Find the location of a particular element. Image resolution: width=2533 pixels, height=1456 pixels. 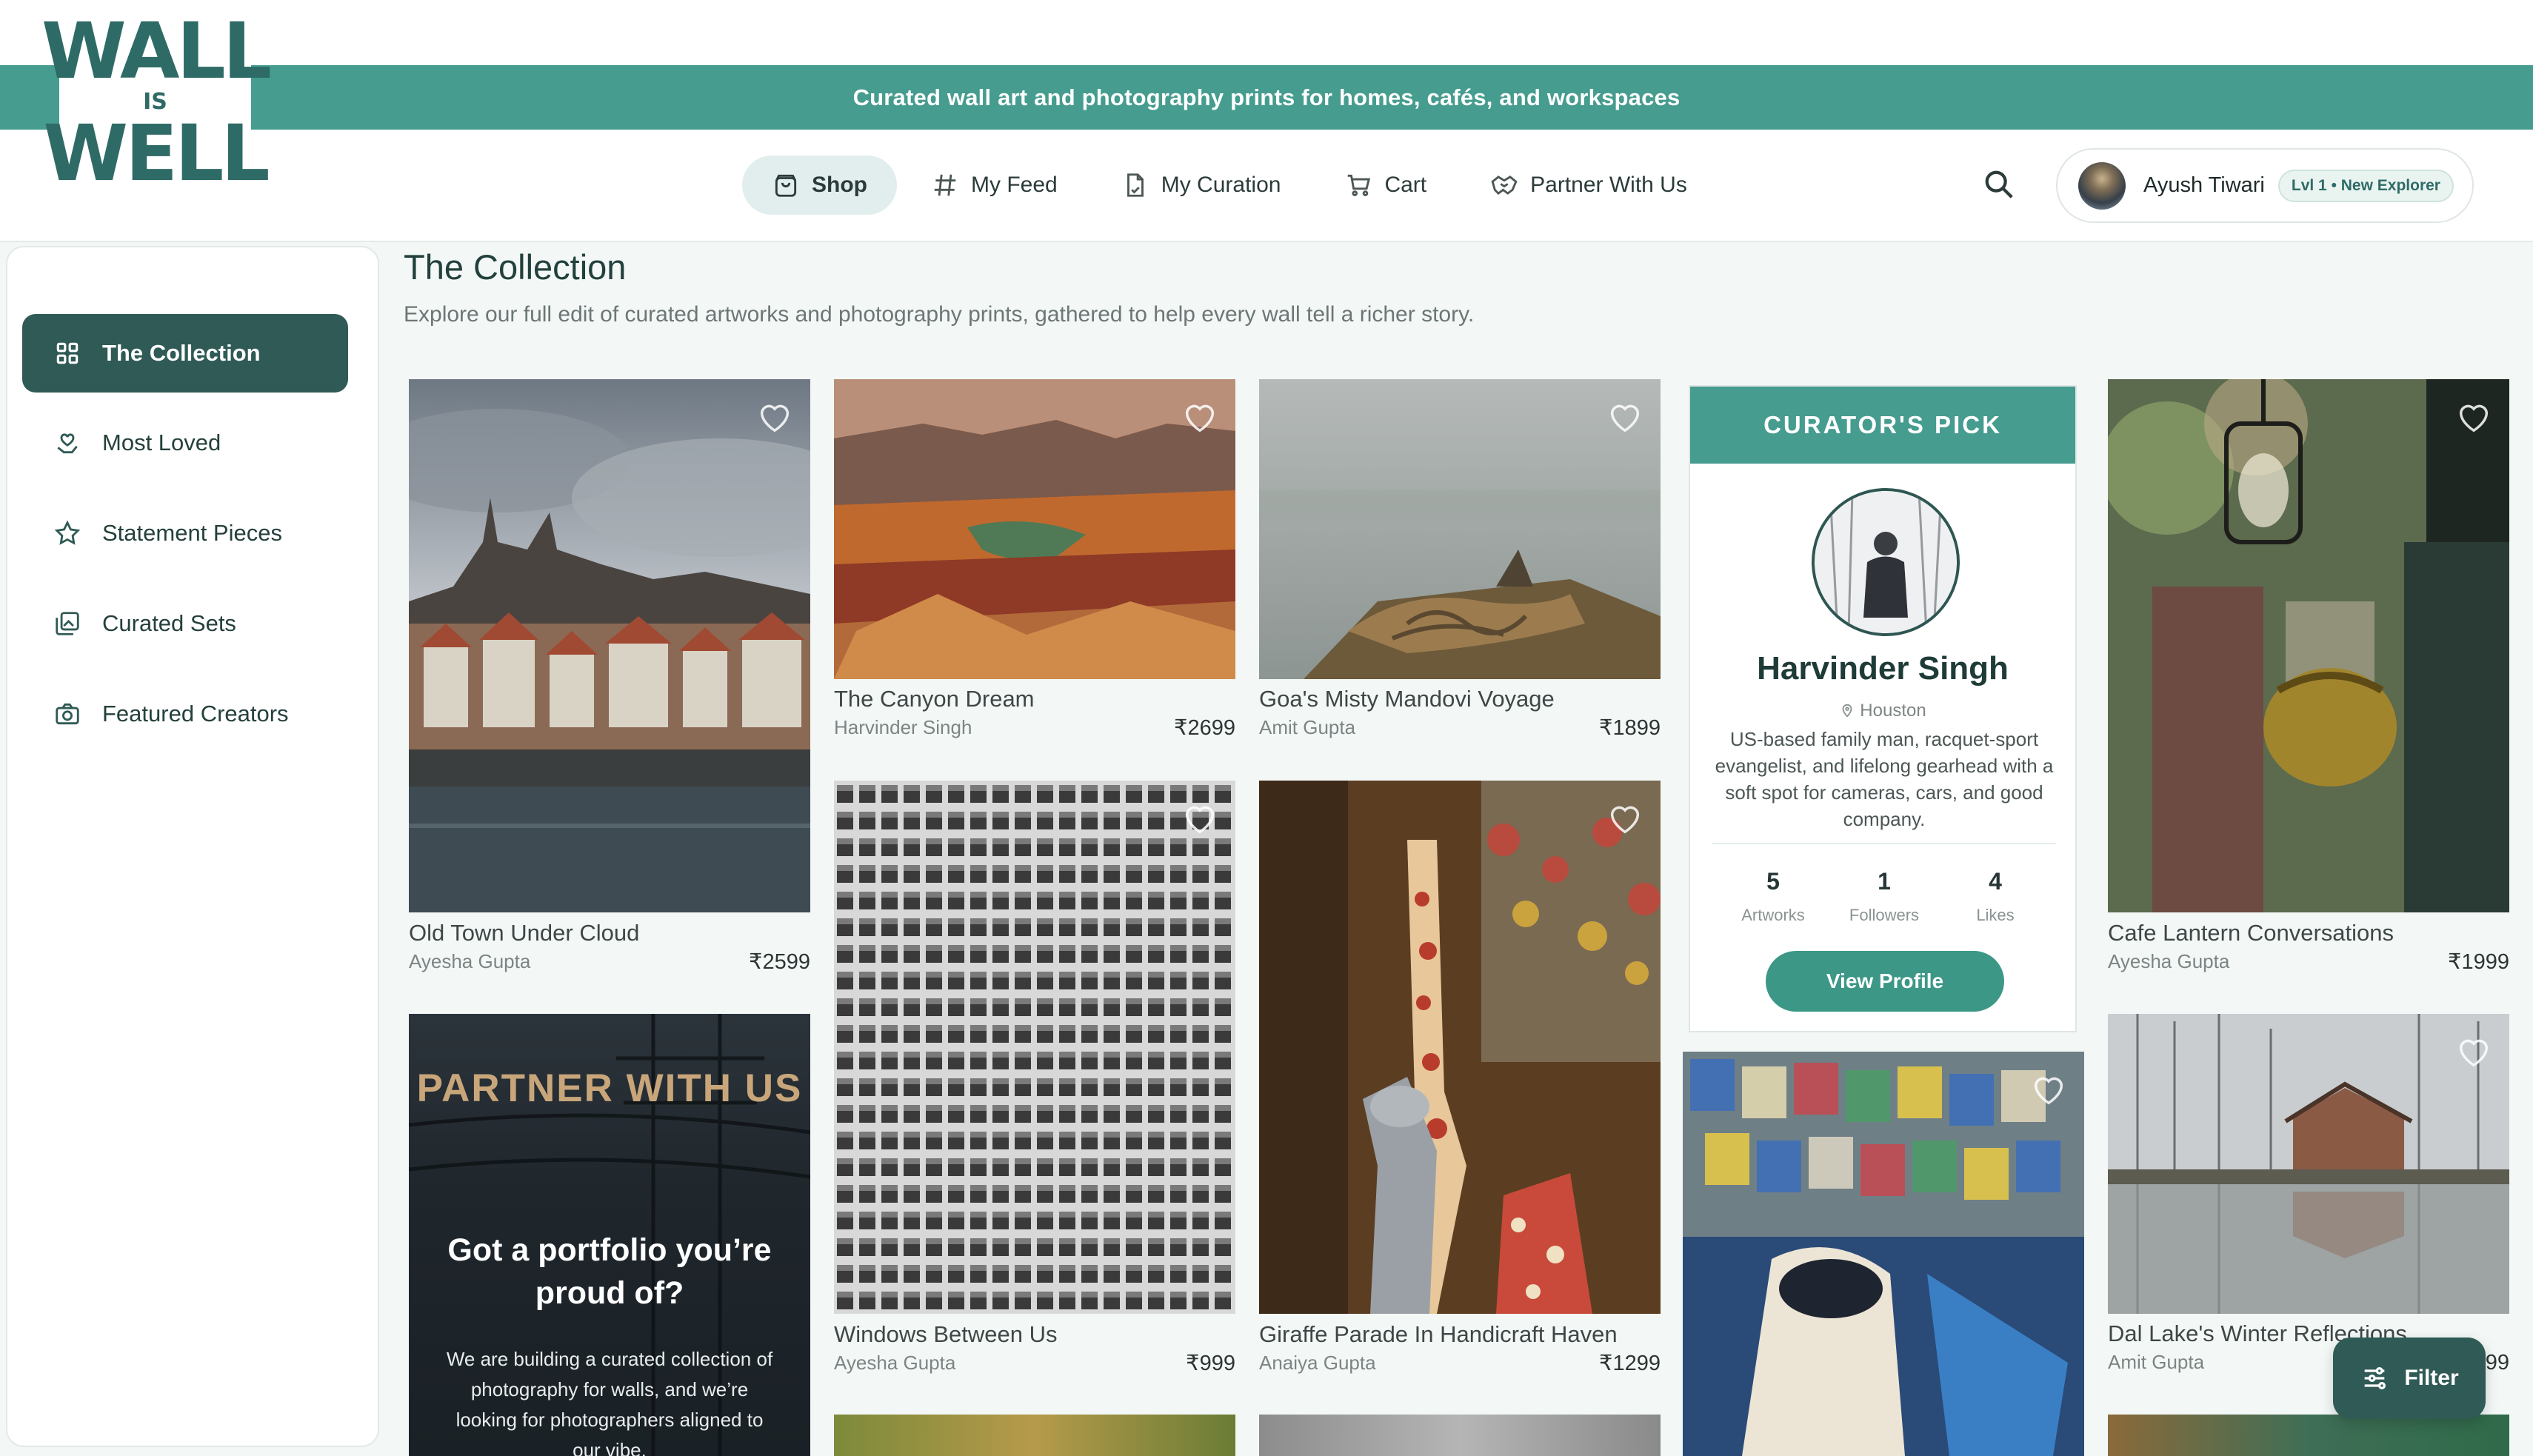

nav-label: Partner With Us is located at coordinates (1608, 185).